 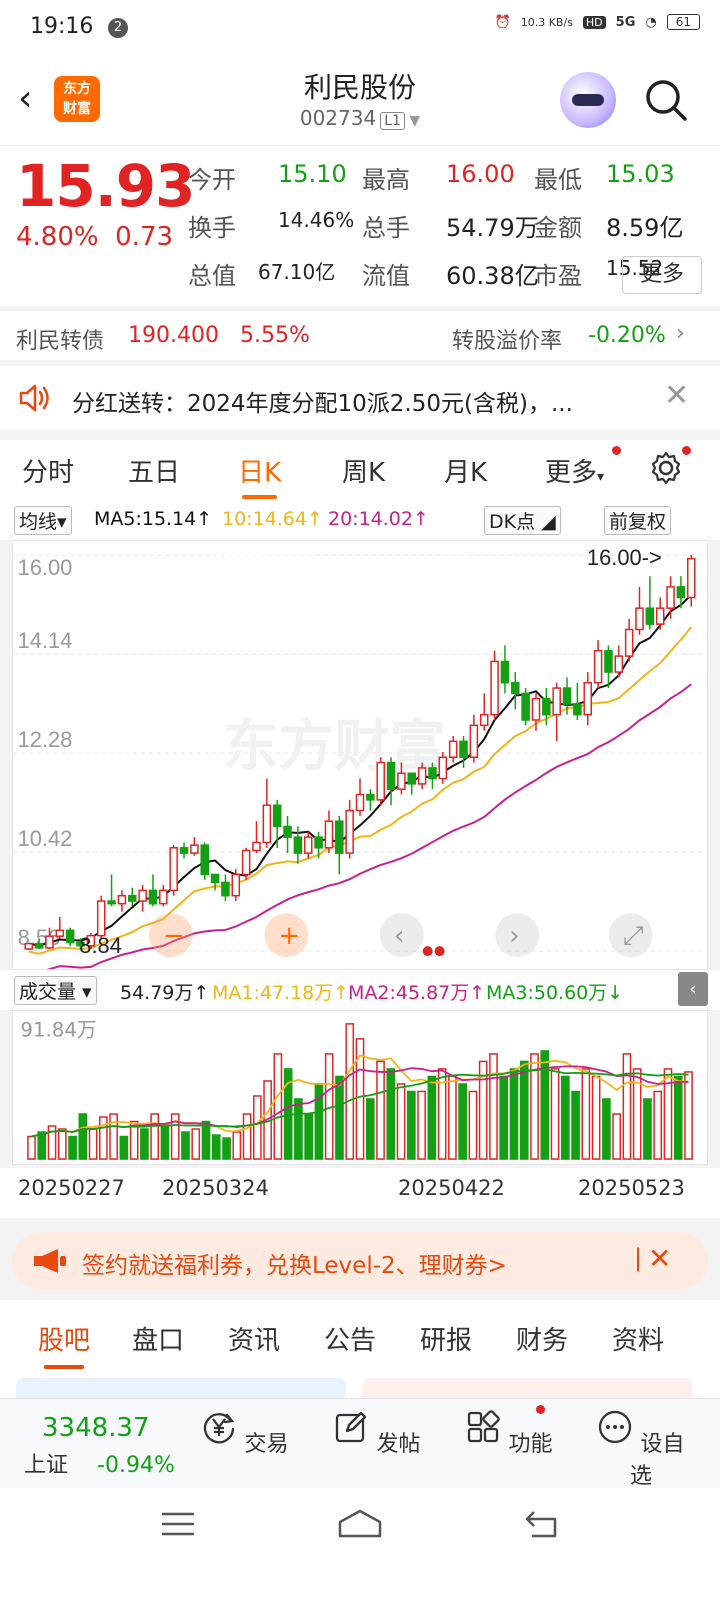 I want to click on volume-value: 54.79万↑, so click(x=165, y=993).